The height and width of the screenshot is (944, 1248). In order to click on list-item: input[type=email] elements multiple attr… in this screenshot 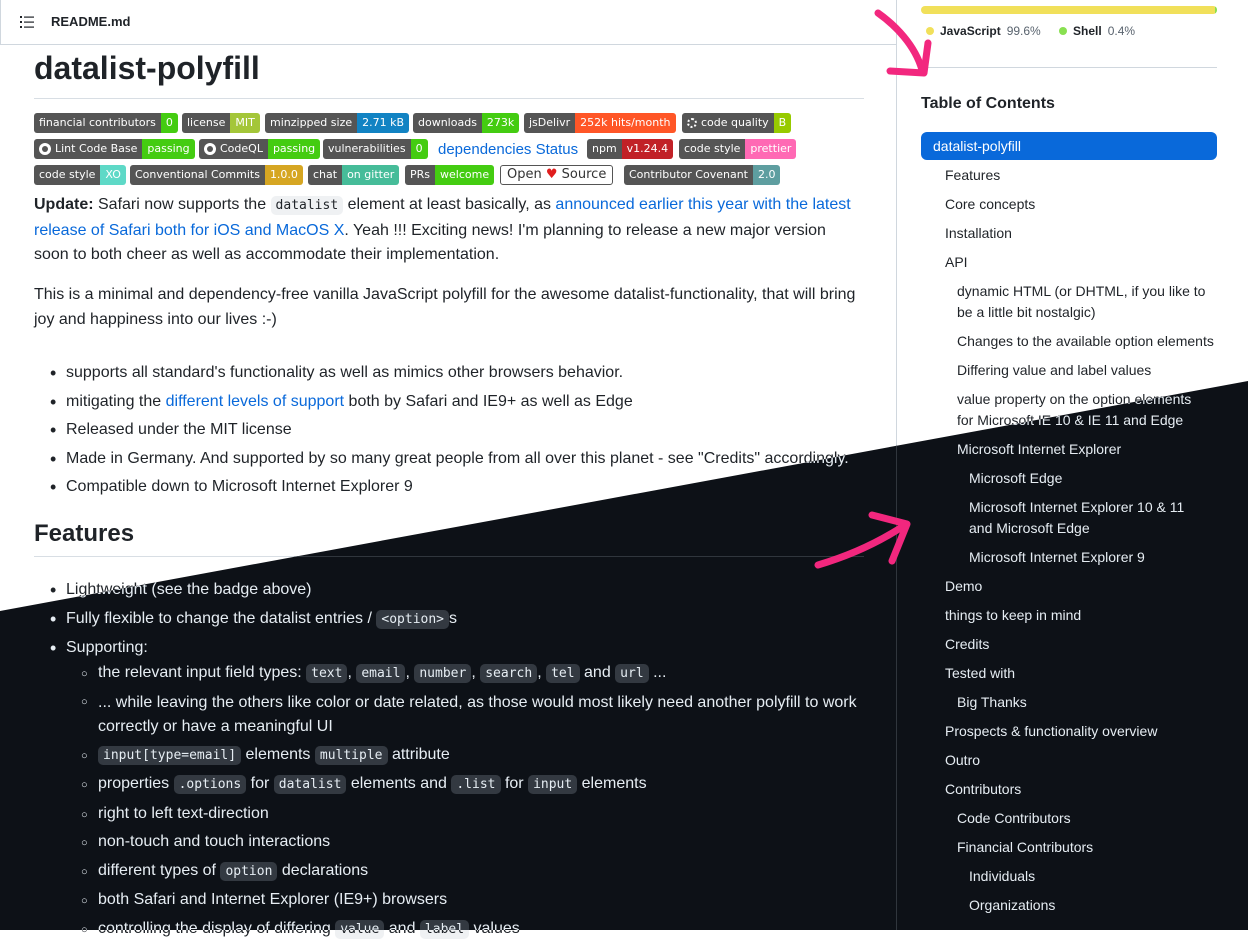, I will do `click(449, 756)`.